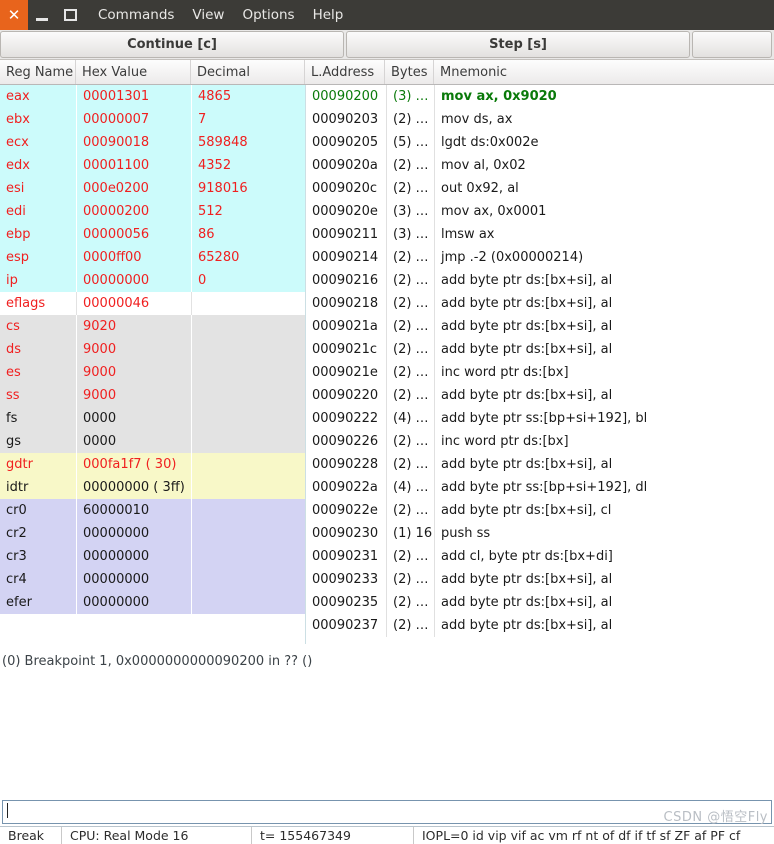 The height and width of the screenshot is (844, 774). Describe the element at coordinates (604, 72) in the screenshot. I see `column-header-mnemonic: Mnemonic` at that location.